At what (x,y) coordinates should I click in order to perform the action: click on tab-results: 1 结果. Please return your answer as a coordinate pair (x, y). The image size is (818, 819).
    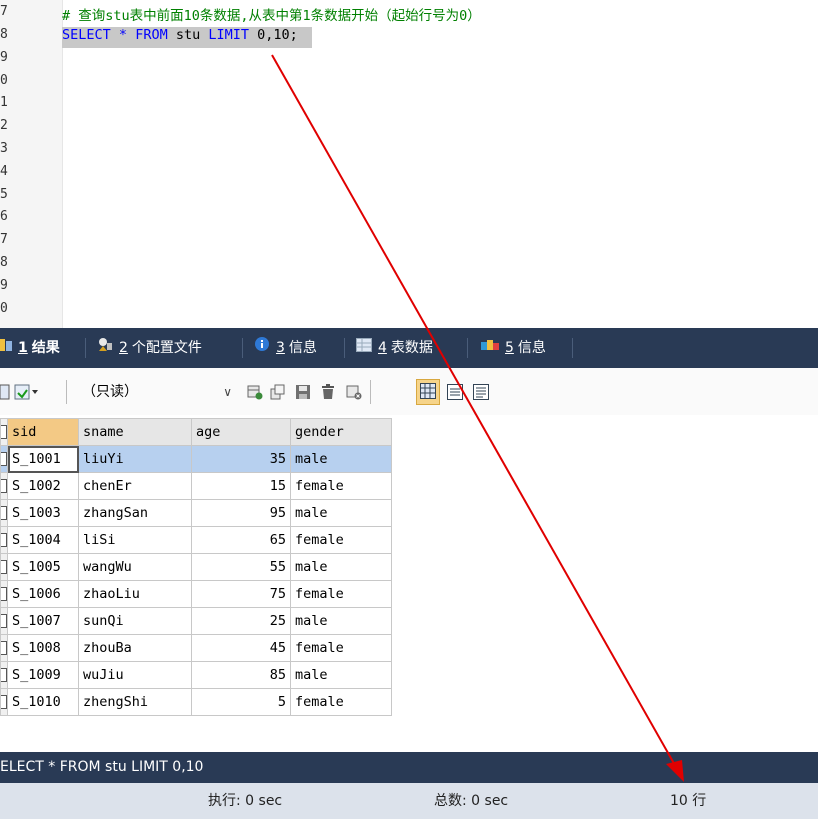
    Looking at the image, I should click on (30, 348).